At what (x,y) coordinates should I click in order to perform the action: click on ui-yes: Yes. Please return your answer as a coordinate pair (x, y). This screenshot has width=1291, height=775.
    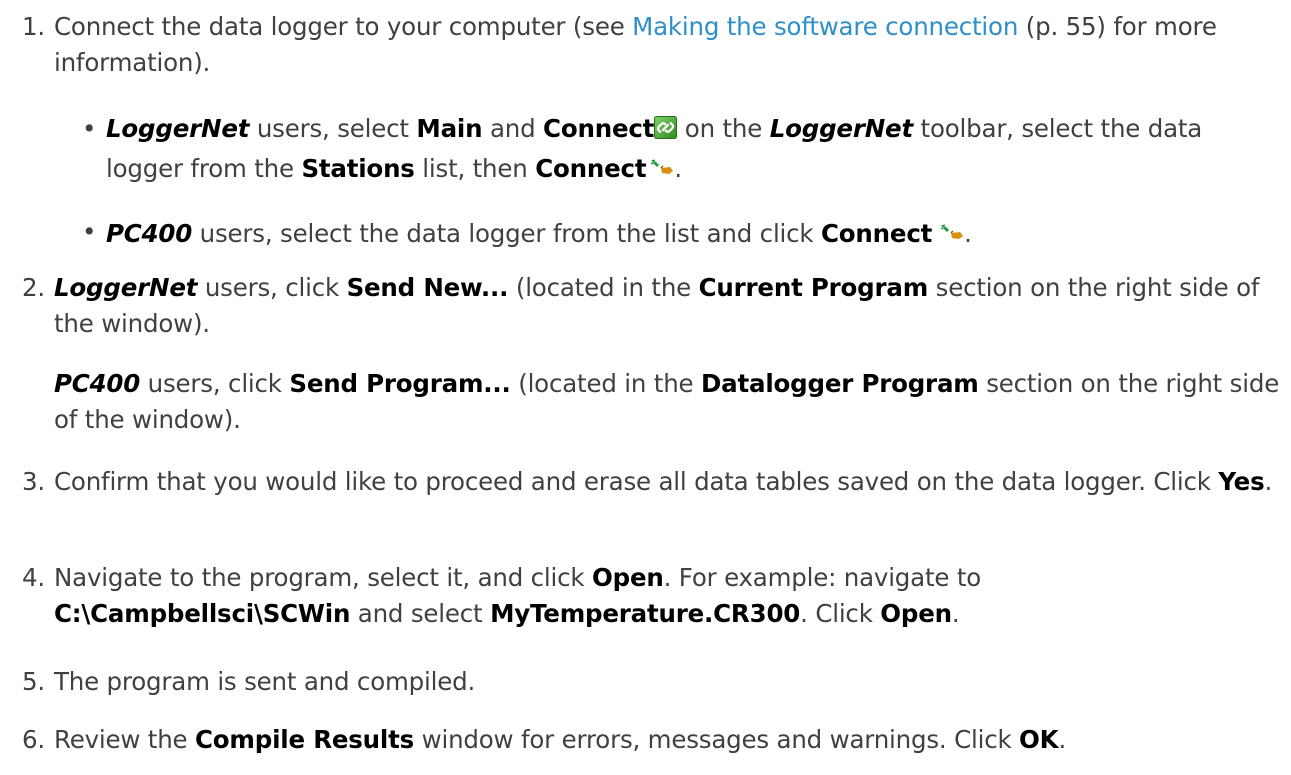
    Looking at the image, I should click on (1241, 481).